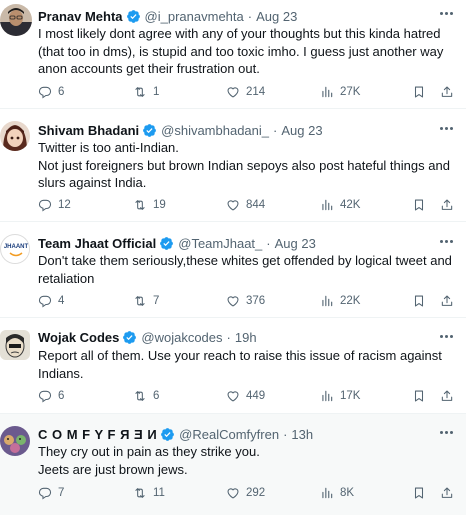 Image resolution: width=466 pixels, height=515 pixels. I want to click on tweet-text-line: Jeets are just brown jews., so click(113, 469).